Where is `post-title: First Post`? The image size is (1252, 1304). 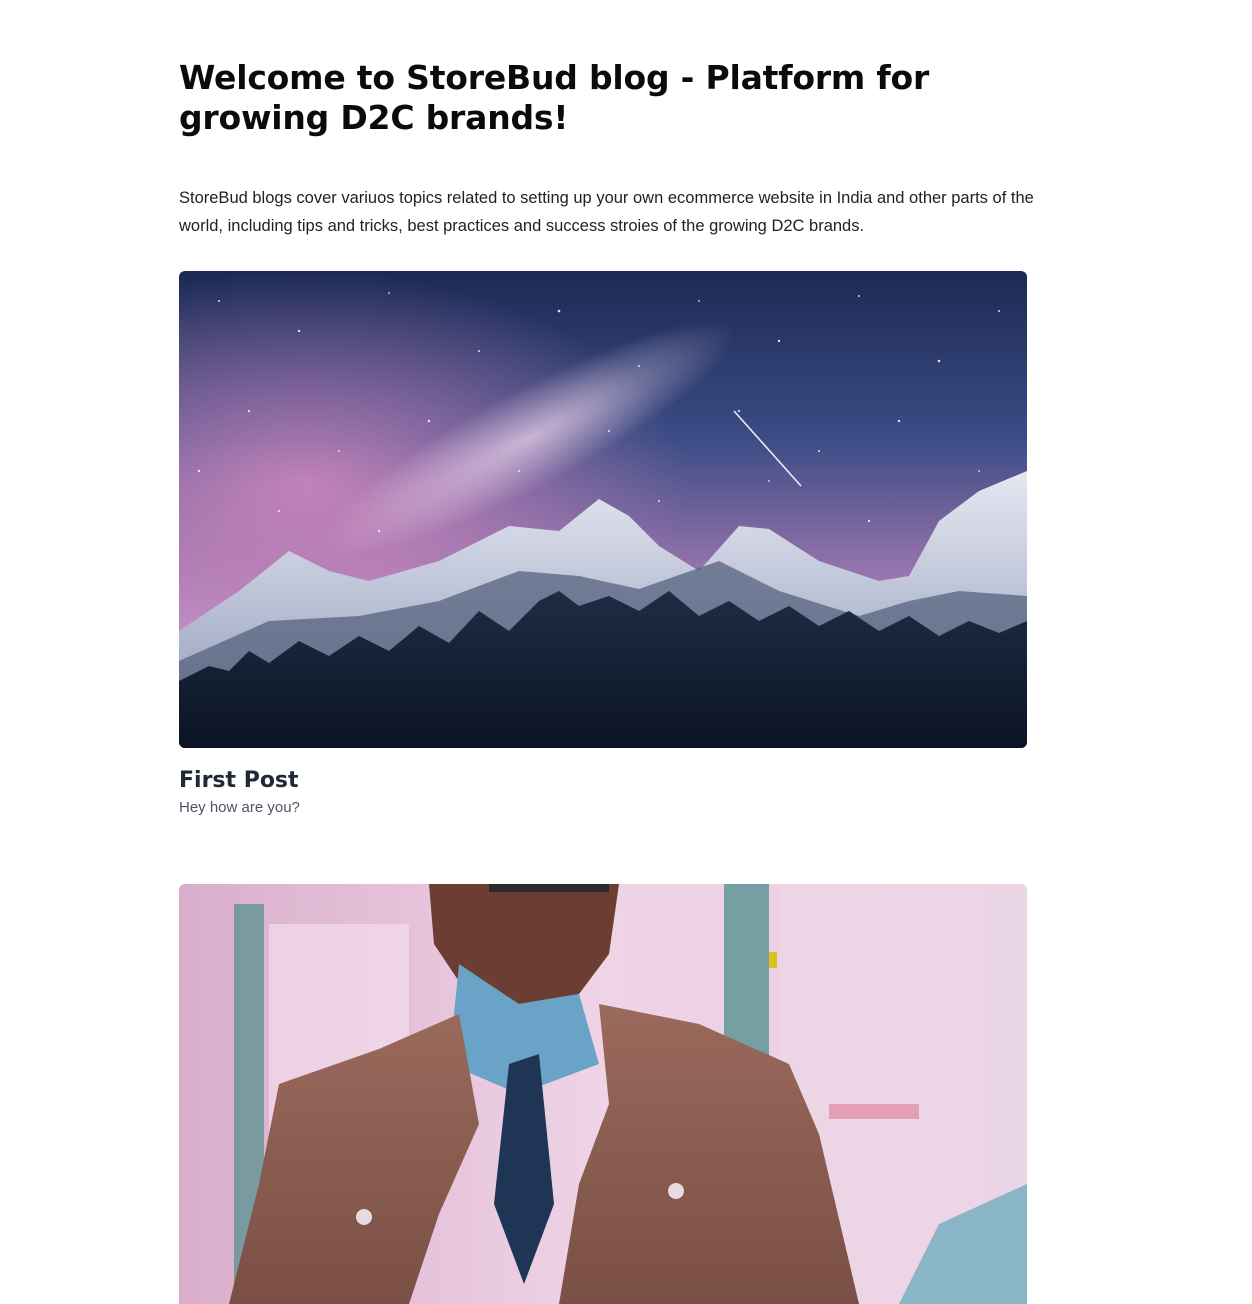 post-title: First Post is located at coordinates (239, 781).